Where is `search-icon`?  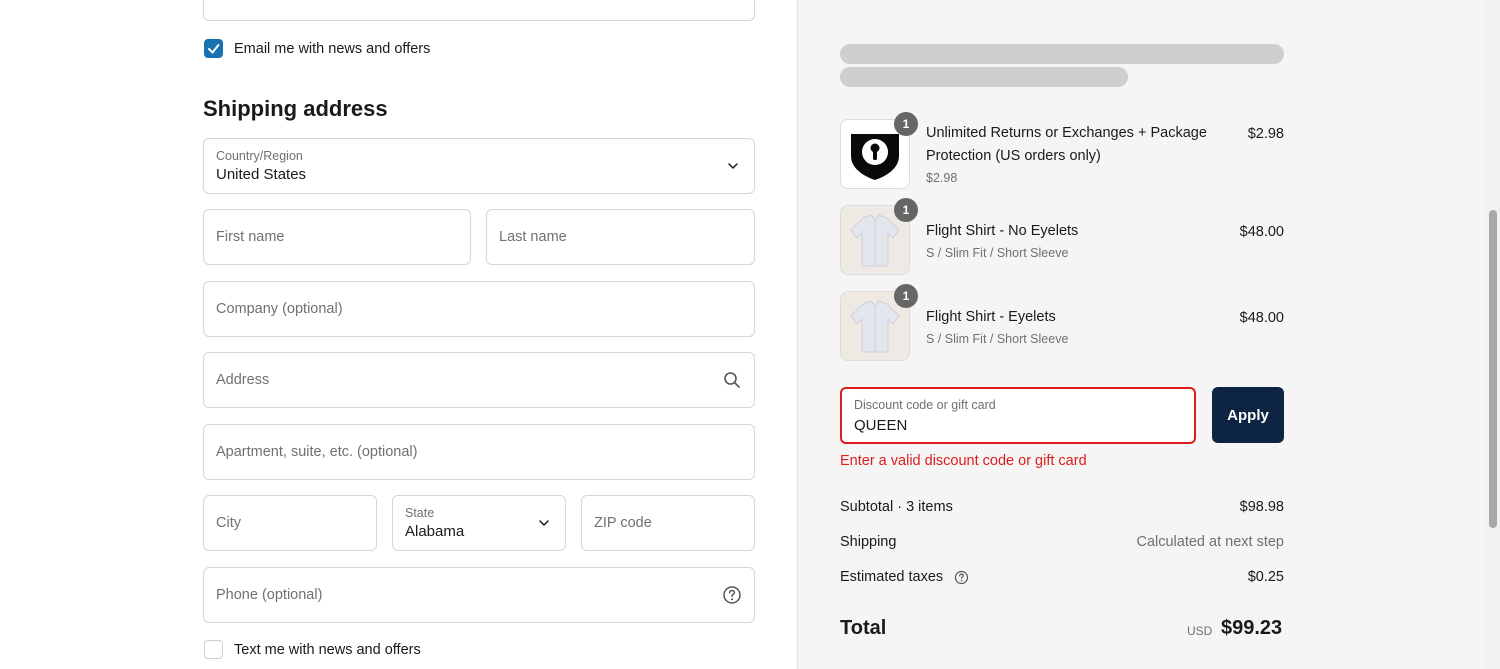 search-icon is located at coordinates (732, 380).